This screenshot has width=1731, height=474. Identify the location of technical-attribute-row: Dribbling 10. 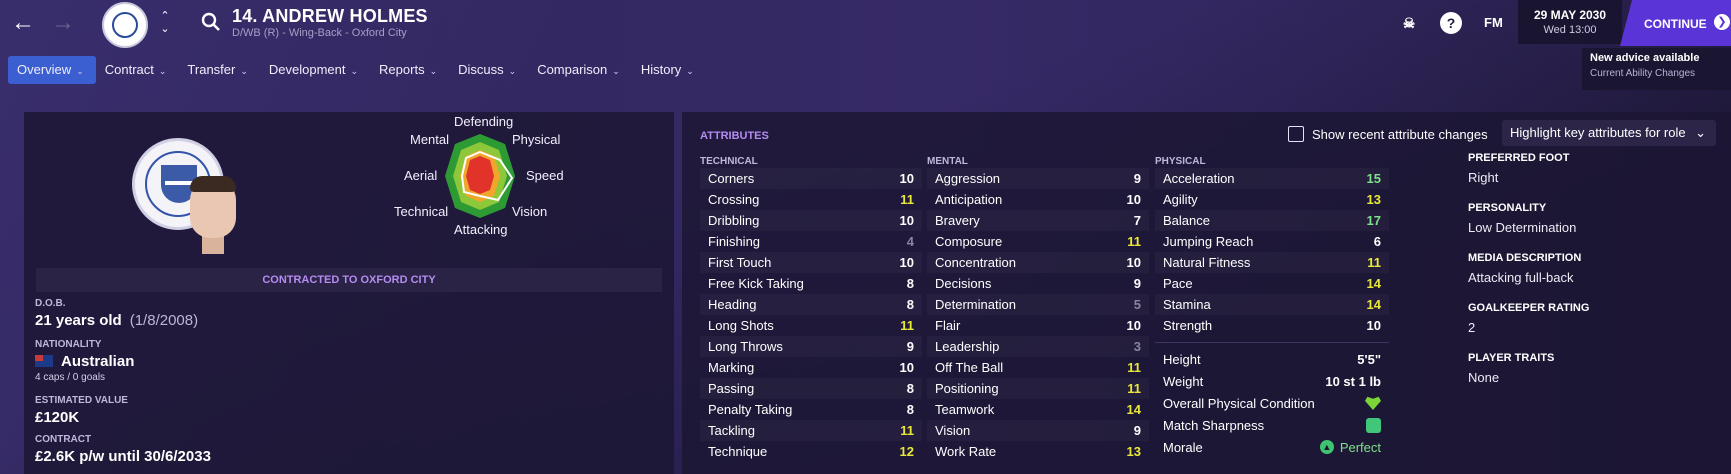
(811, 220).